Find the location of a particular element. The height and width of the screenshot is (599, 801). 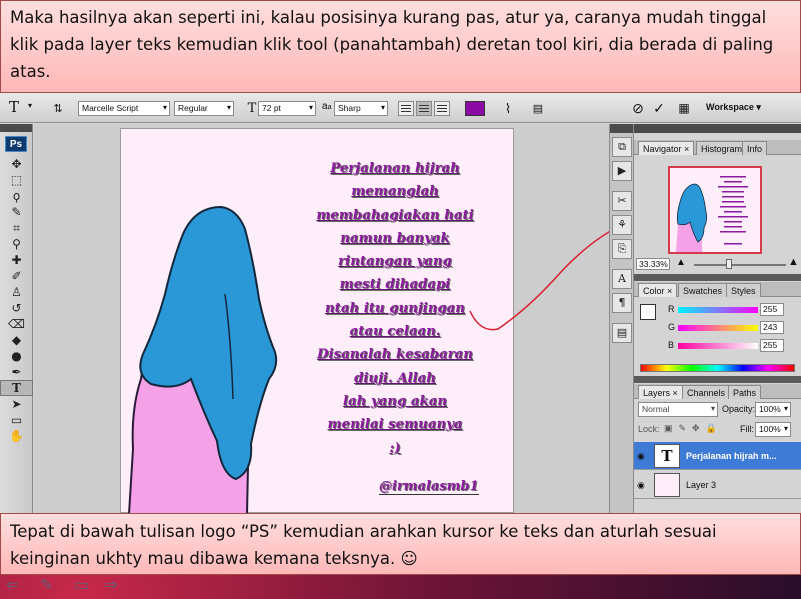

chevron-down-icon: ▾ is located at coordinates (30, 105).